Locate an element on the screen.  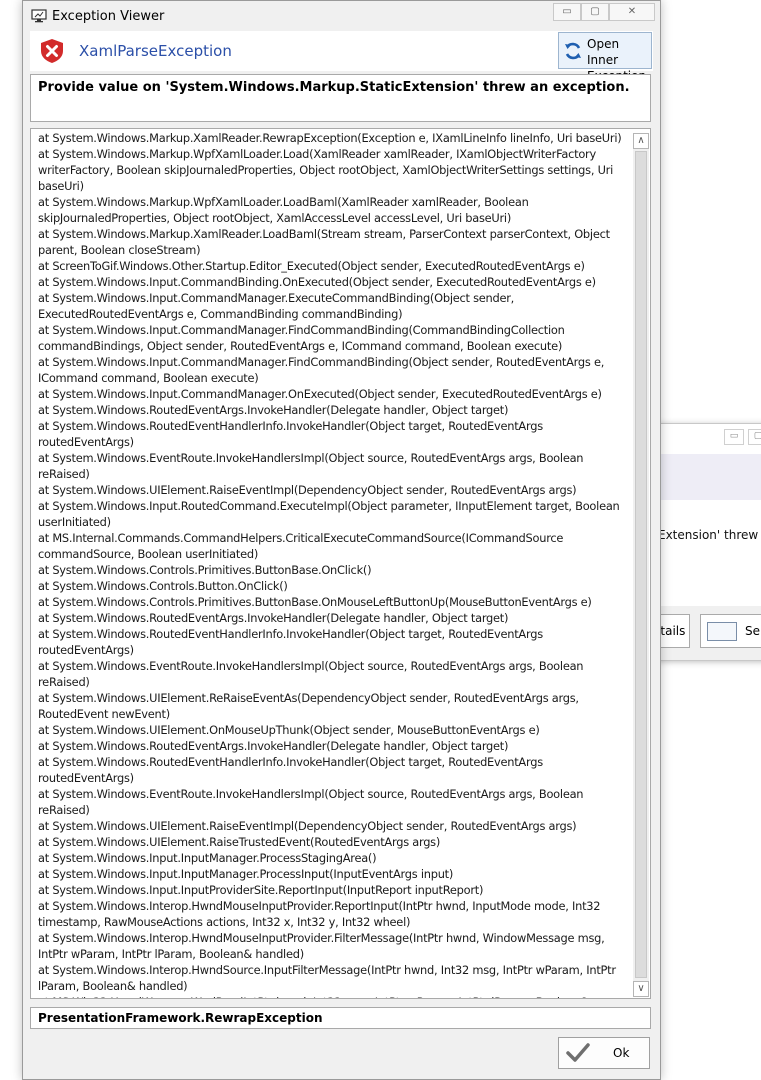
background-window-header is located at coordinates (708, 477).